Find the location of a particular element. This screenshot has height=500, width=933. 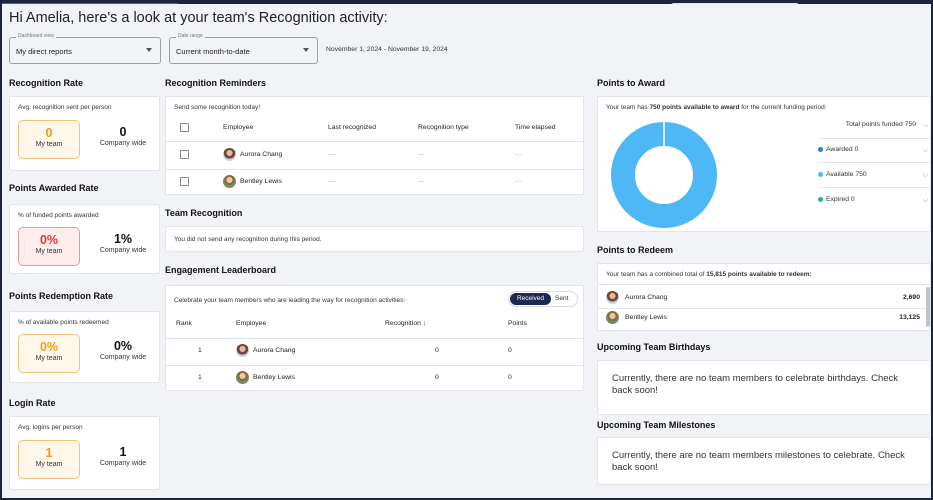

column-rank: Rank is located at coordinates (184, 323).